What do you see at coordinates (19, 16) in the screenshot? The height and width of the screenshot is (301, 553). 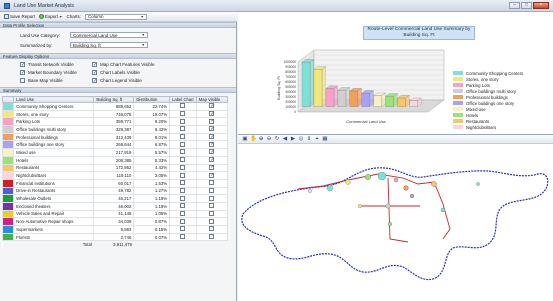 I see `save-report-button: Save Report` at bounding box center [19, 16].